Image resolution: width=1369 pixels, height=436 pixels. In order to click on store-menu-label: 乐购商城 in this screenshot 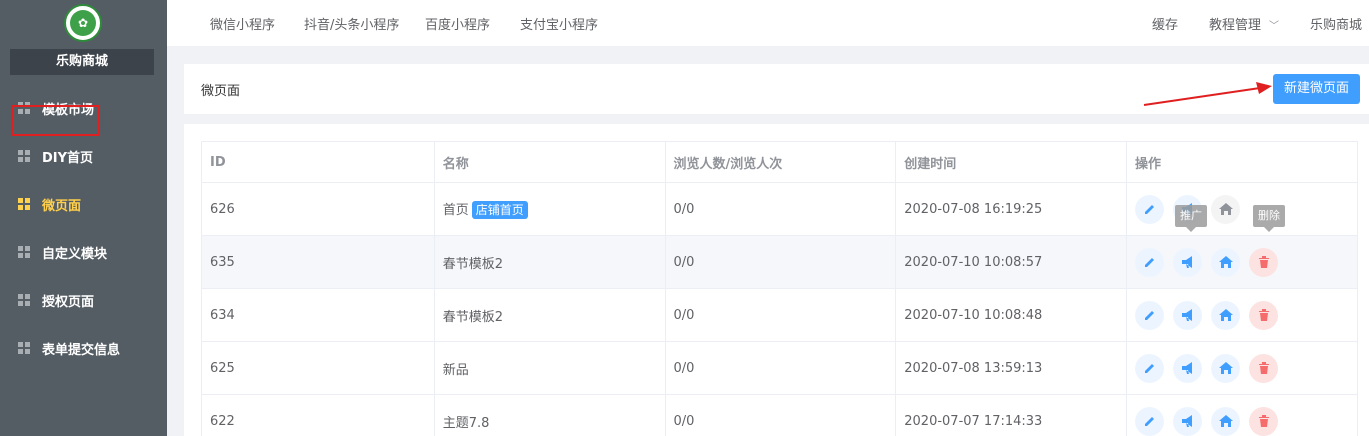, I will do `click(1336, 25)`.